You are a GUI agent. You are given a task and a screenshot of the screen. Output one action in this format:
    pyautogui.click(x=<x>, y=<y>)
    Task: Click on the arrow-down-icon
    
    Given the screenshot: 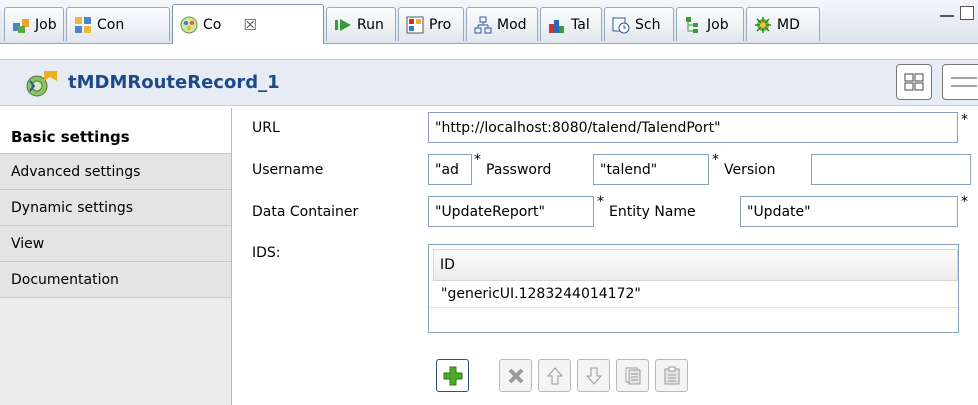 What is the action you would take?
    pyautogui.click(x=593, y=376)
    